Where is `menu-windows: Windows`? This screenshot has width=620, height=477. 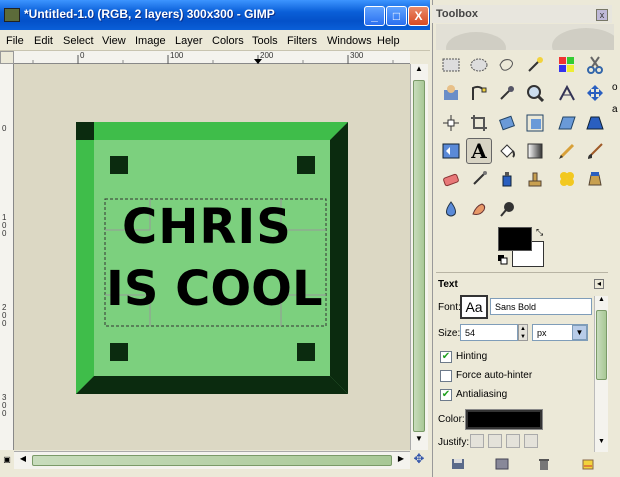 menu-windows: Windows is located at coordinates (349, 41).